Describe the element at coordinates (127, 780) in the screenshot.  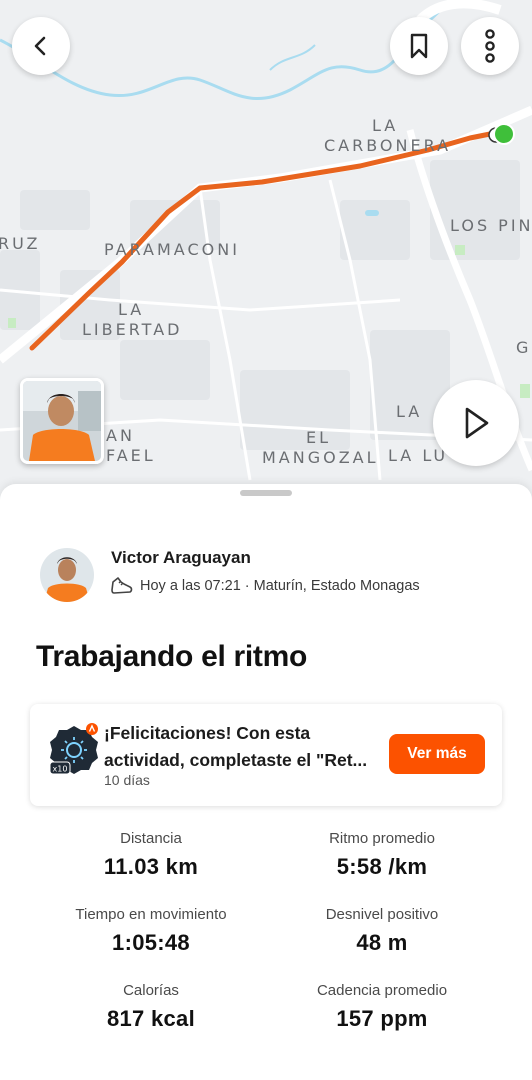
I see `challenge-duration: 10 días` at that location.